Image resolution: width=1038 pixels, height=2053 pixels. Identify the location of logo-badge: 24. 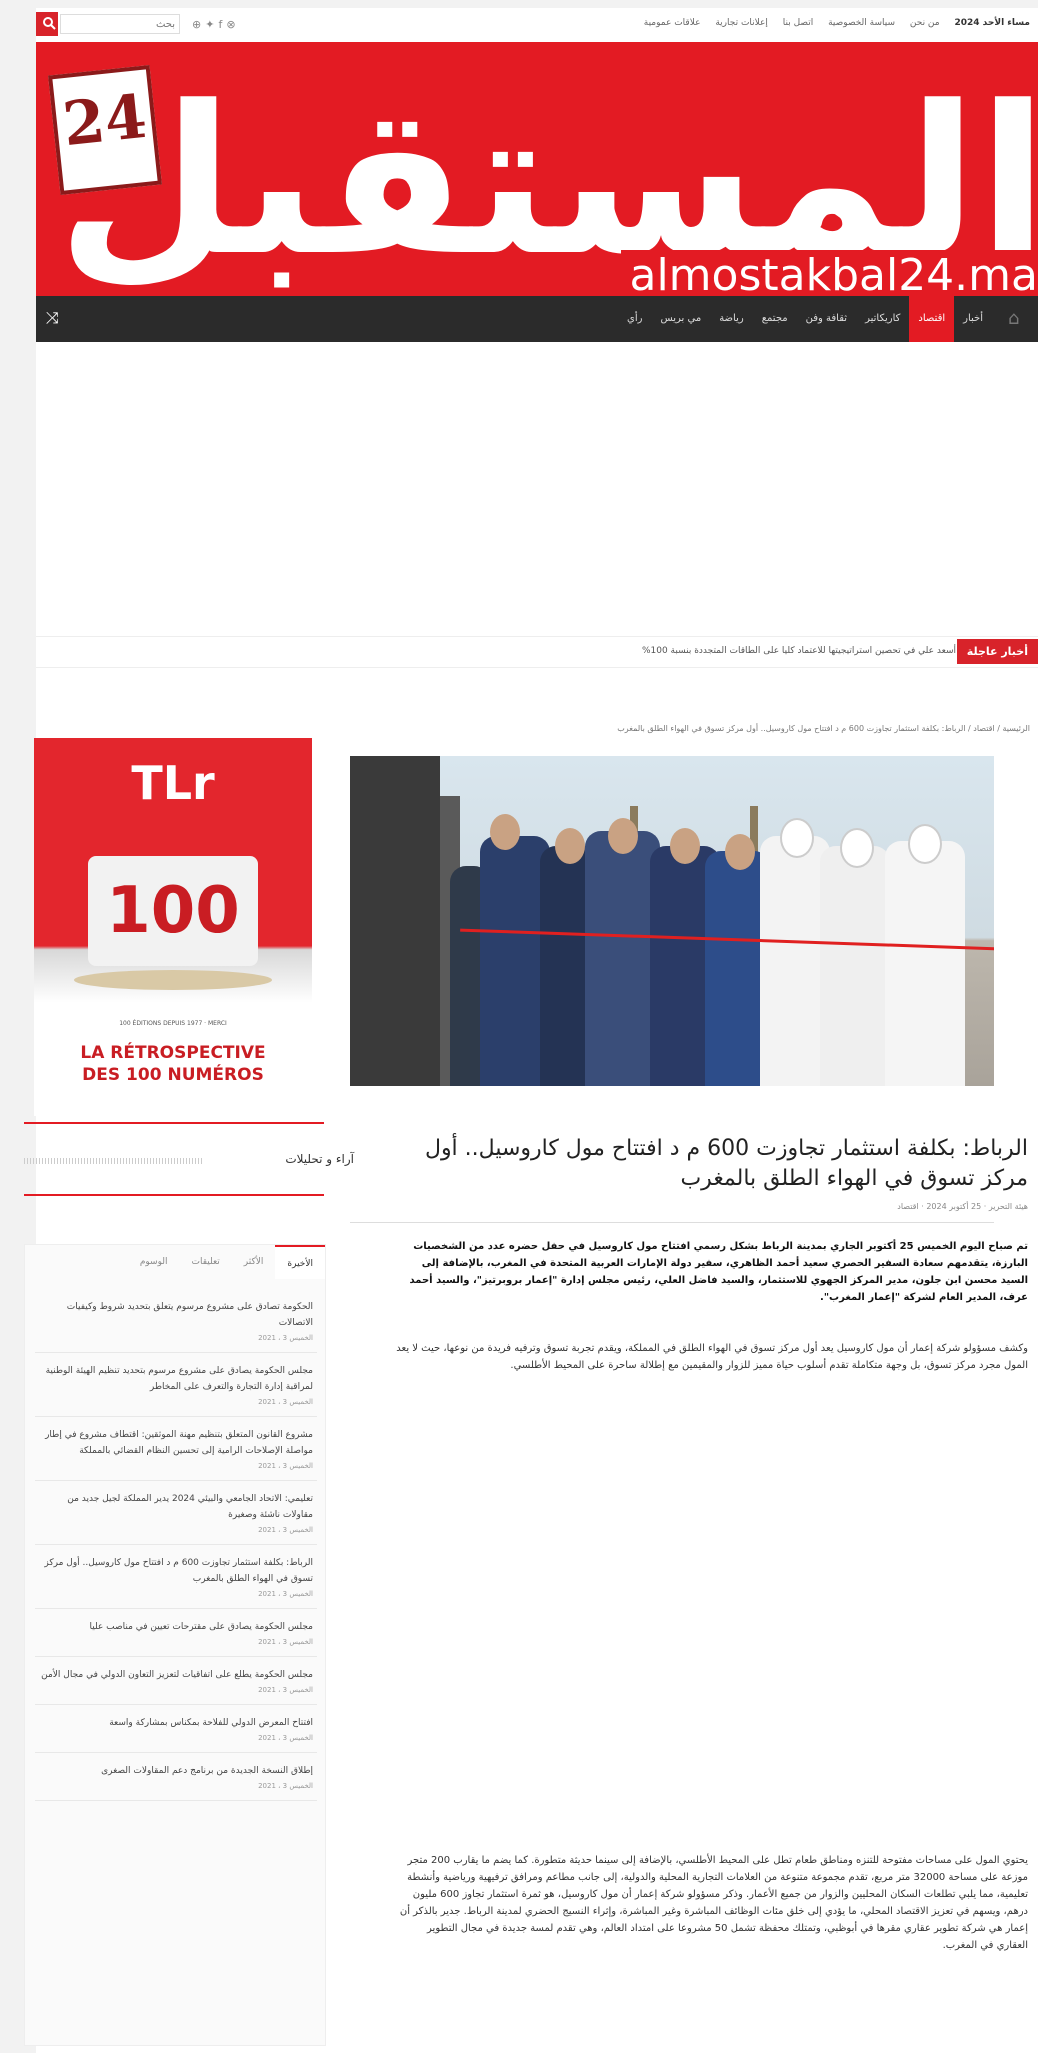
(105, 130).